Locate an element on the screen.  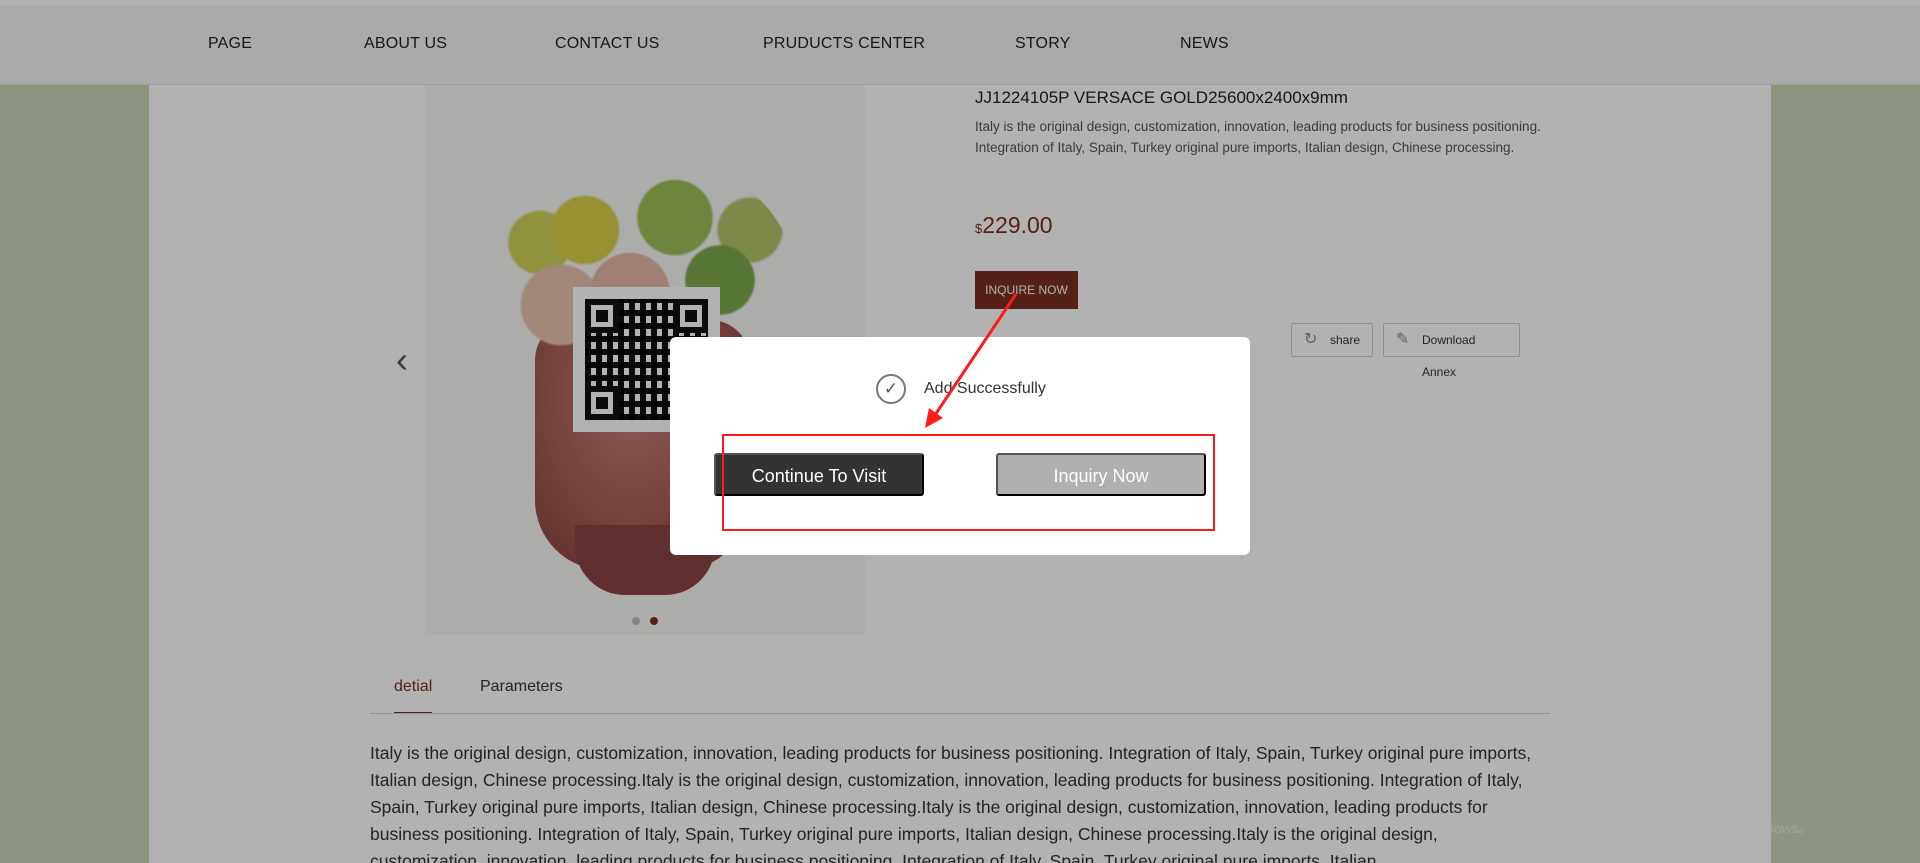
check-circle-icon: ✓ is located at coordinates (891, 389).